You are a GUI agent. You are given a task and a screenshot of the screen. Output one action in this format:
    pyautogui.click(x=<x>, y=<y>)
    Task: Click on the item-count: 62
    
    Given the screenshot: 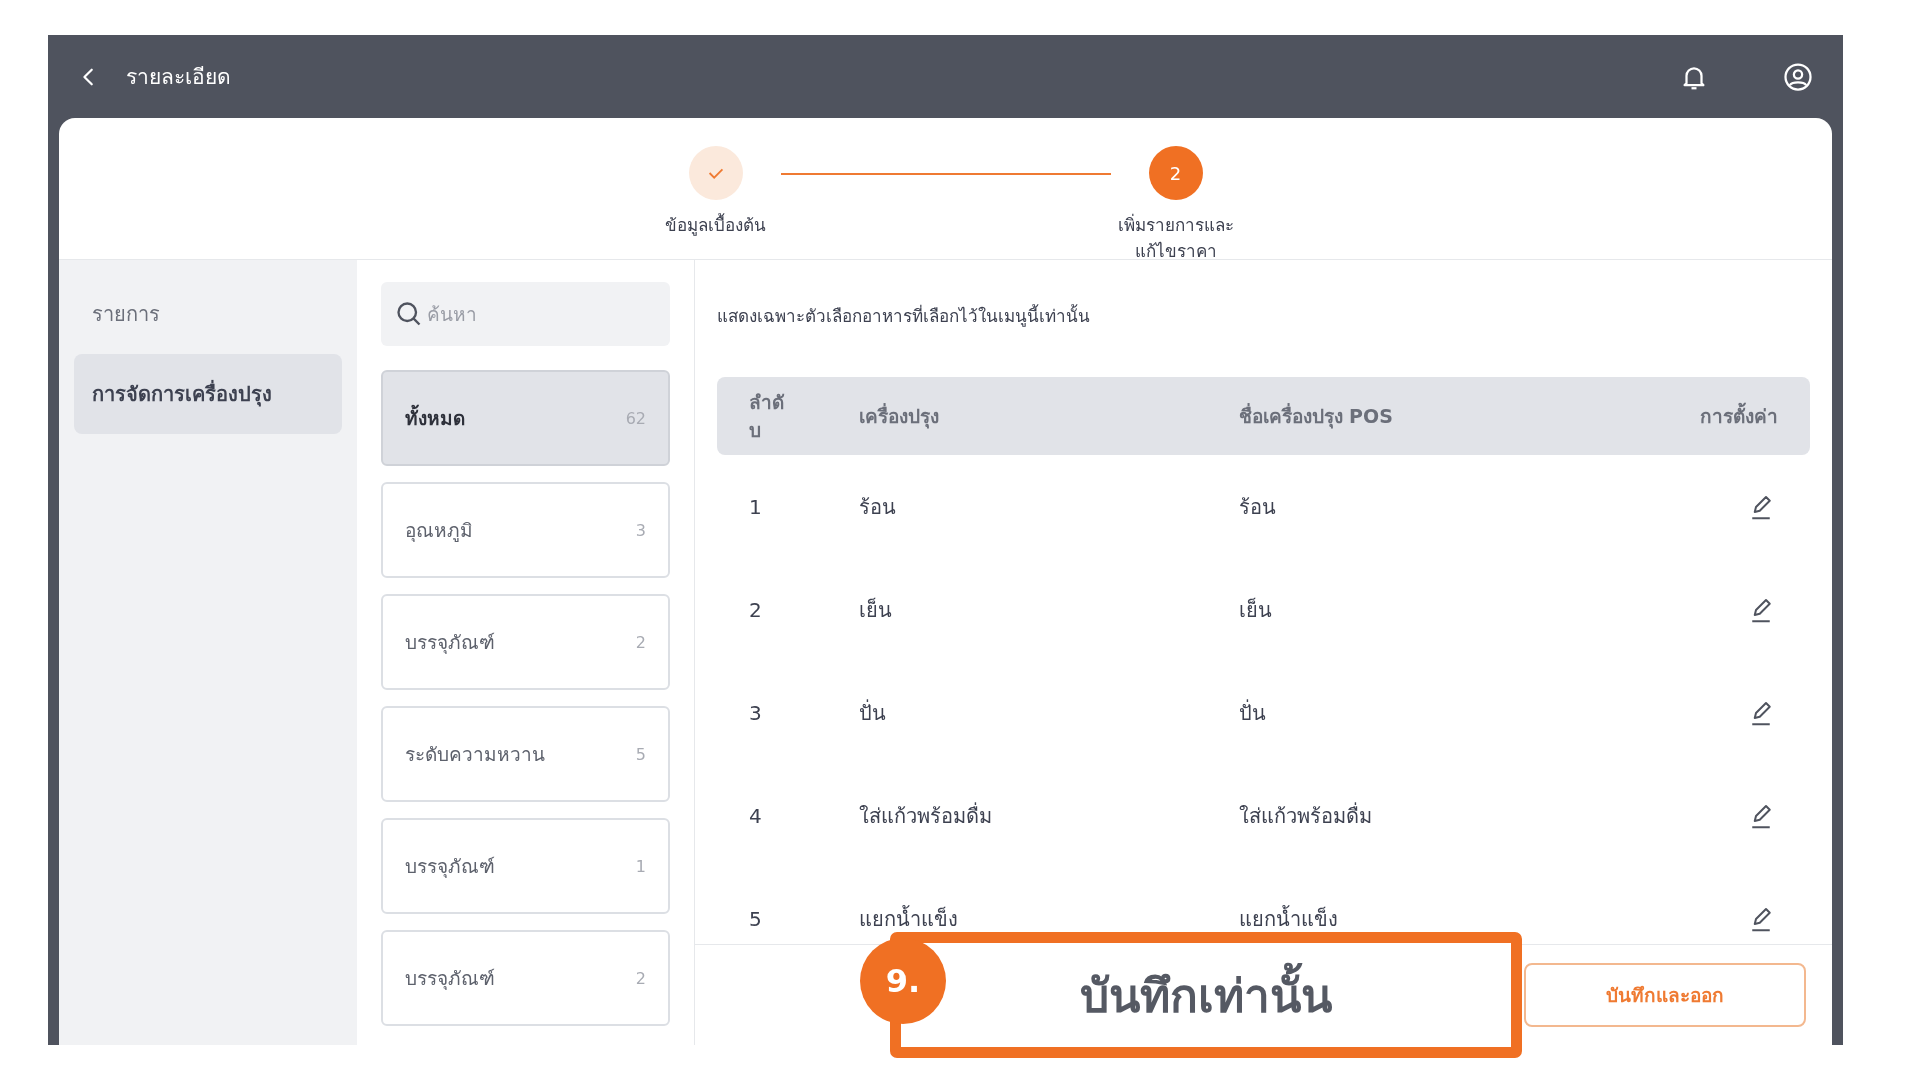 What is the action you would take?
    pyautogui.click(x=635, y=418)
    